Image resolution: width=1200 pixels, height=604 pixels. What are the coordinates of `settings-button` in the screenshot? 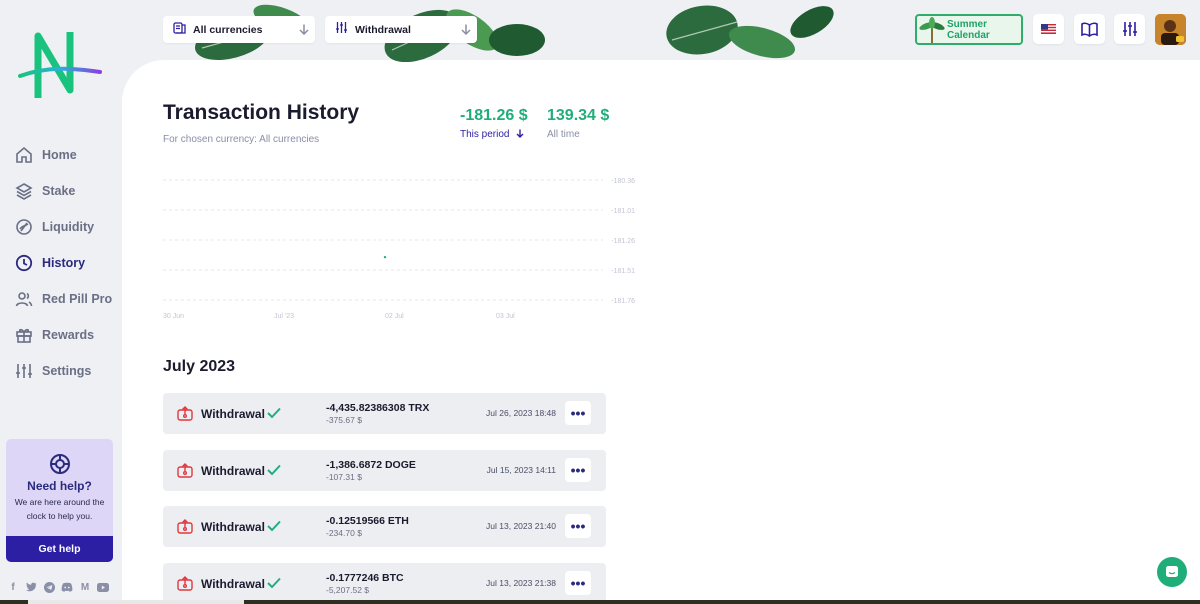 It's located at (1129, 29).